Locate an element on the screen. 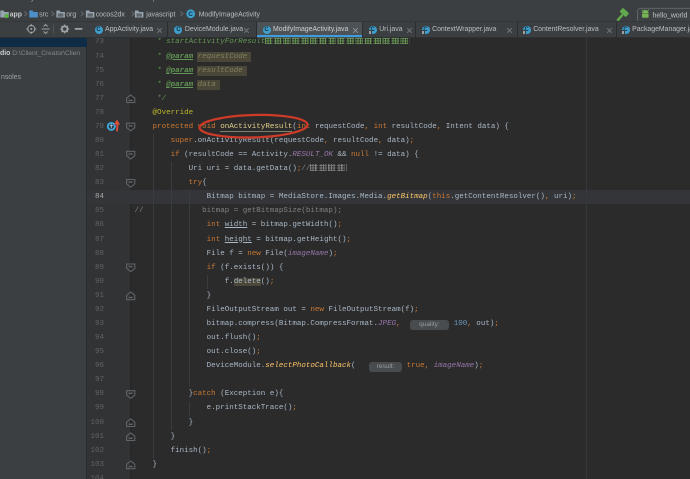  svg-text: app is located at coordinates (16, 14).